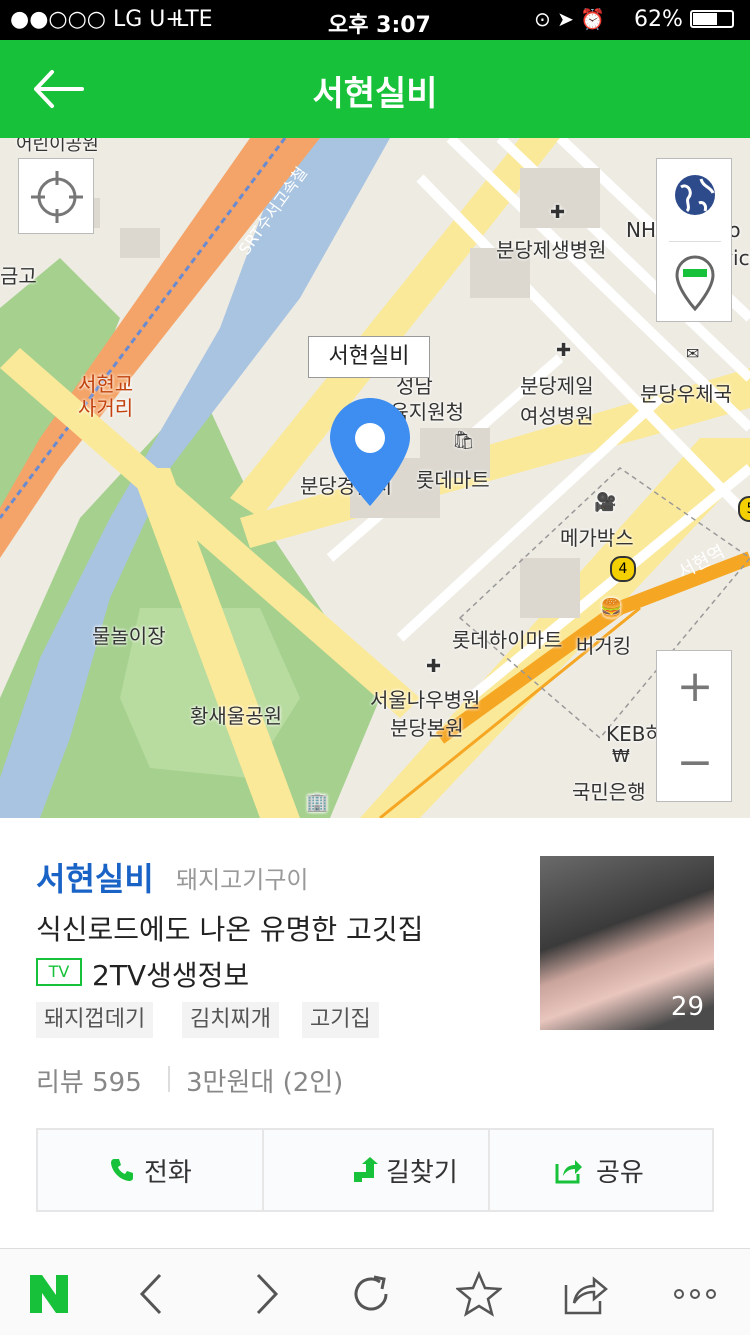 This screenshot has height=1335, width=750. What do you see at coordinates (621, 756) in the screenshot?
I see `bank-icon: ₩` at bounding box center [621, 756].